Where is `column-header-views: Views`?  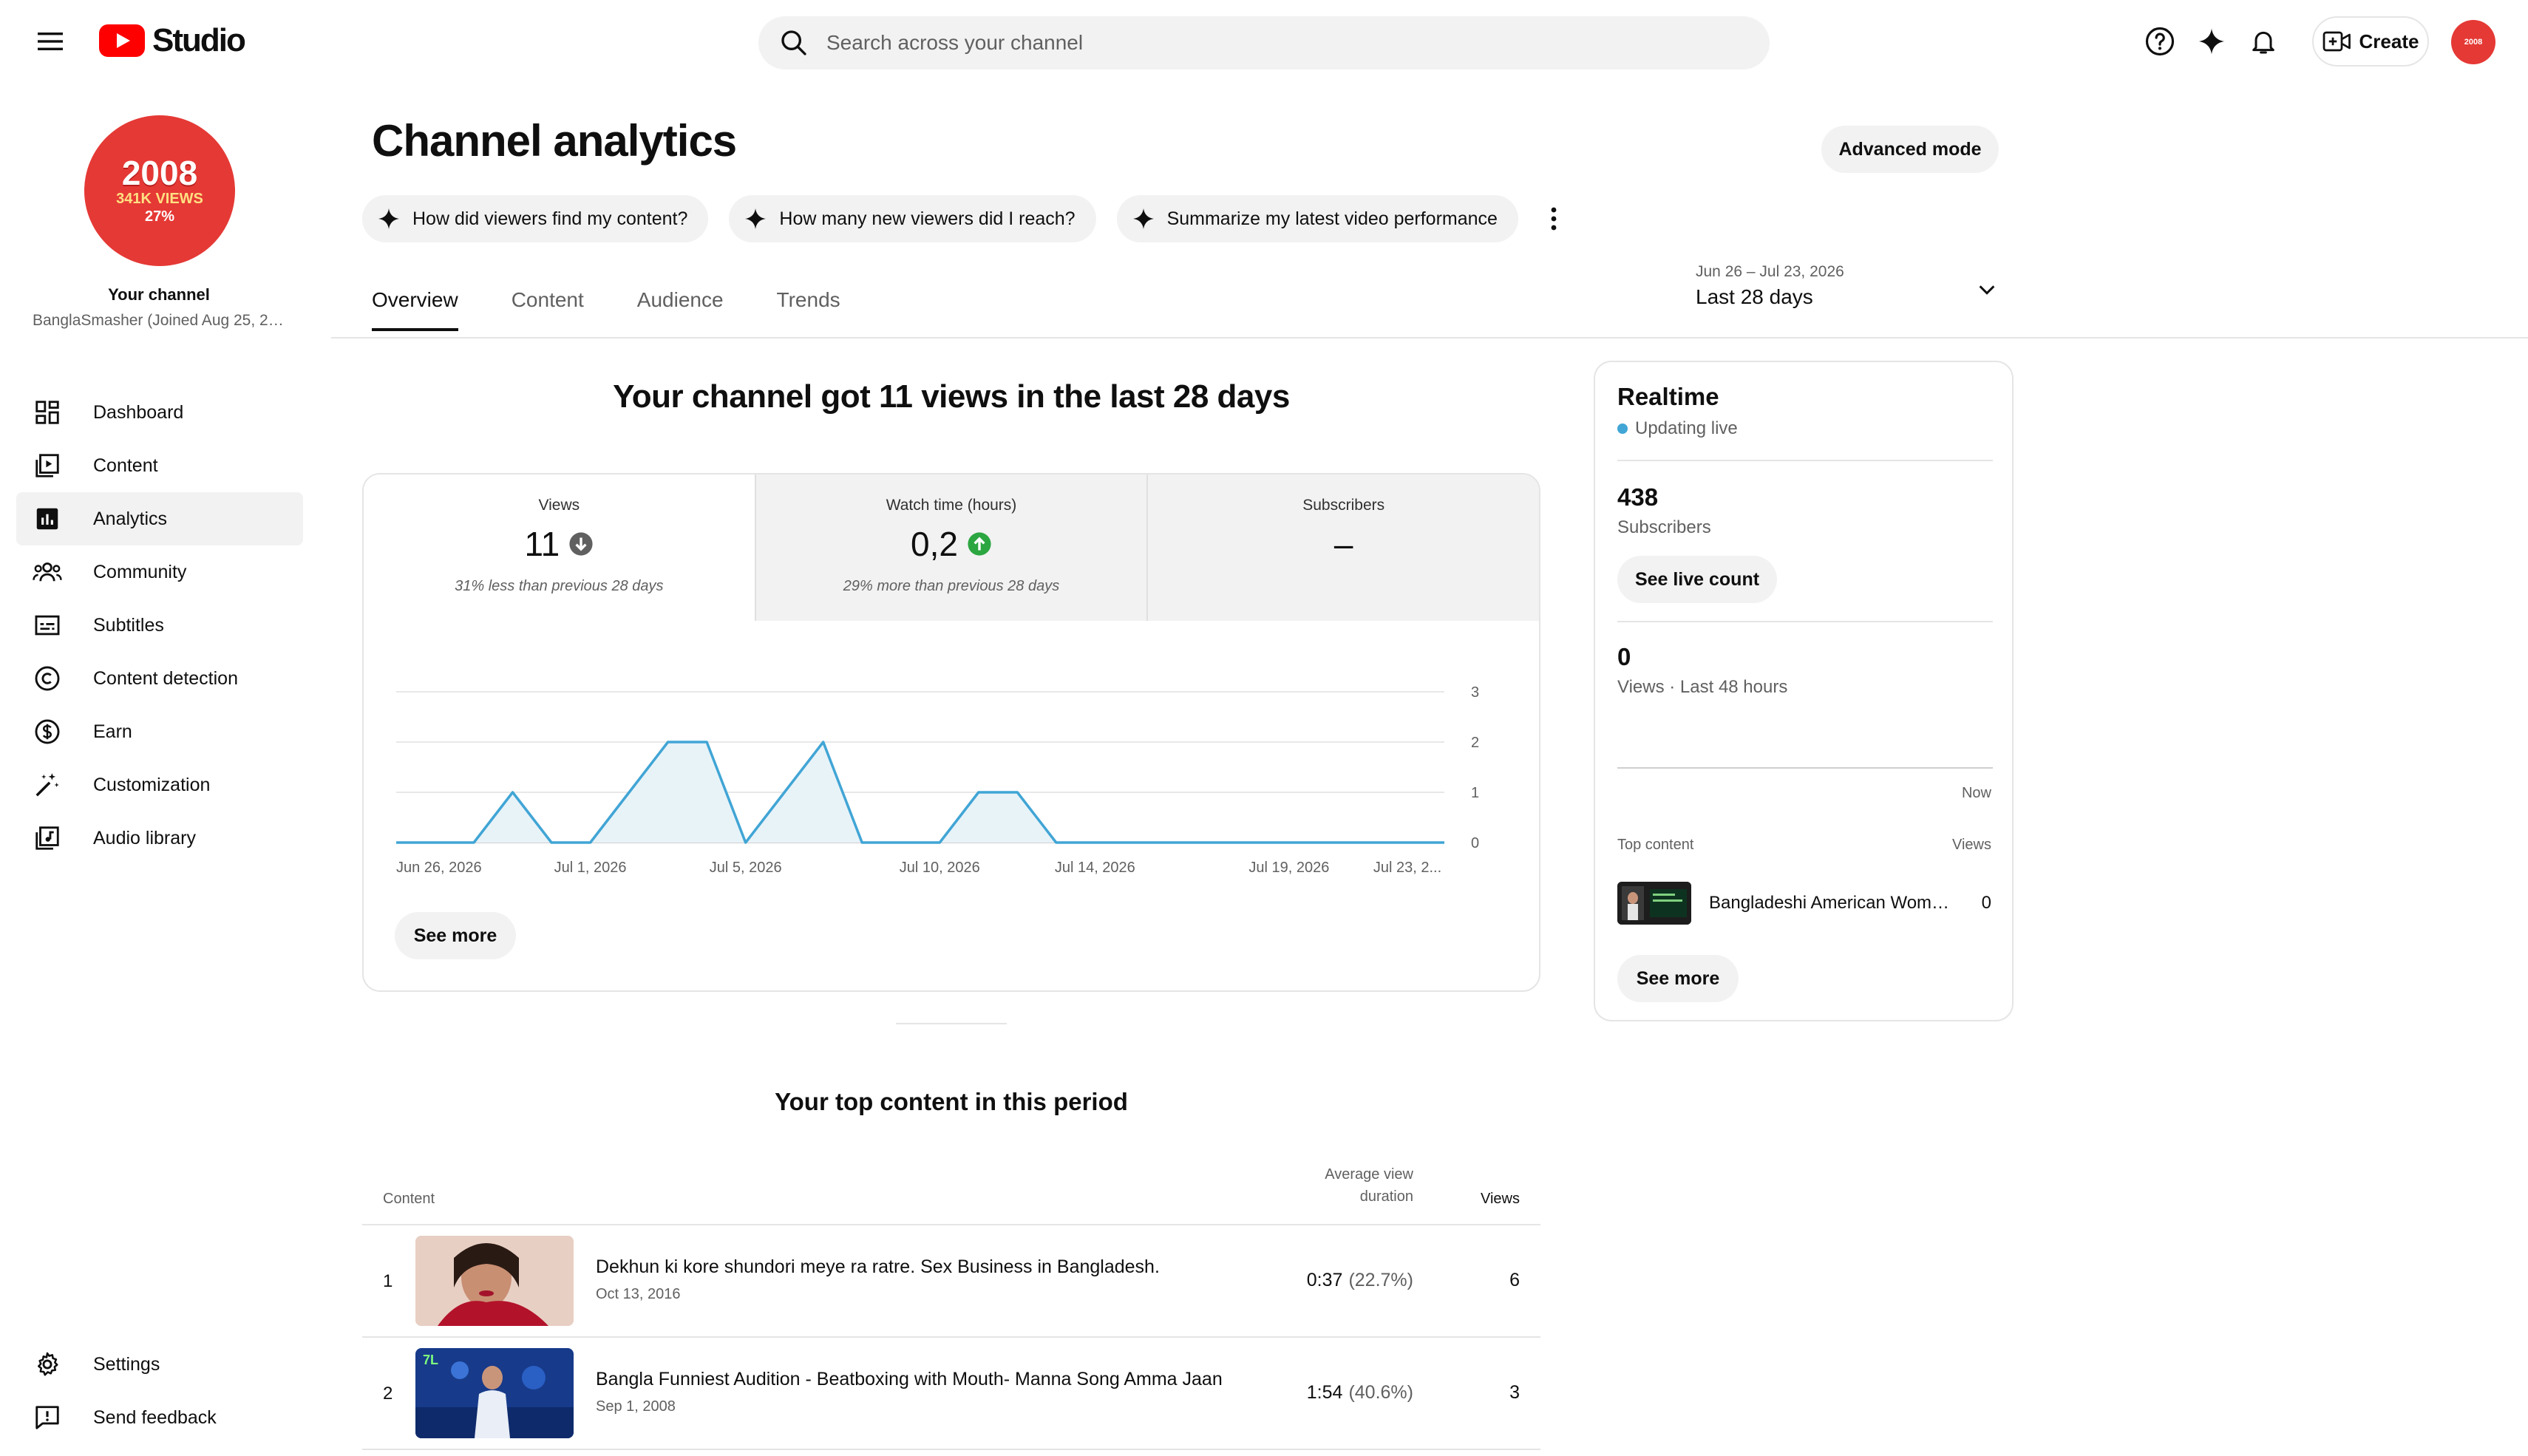 column-header-views: Views is located at coordinates (1501, 1199).